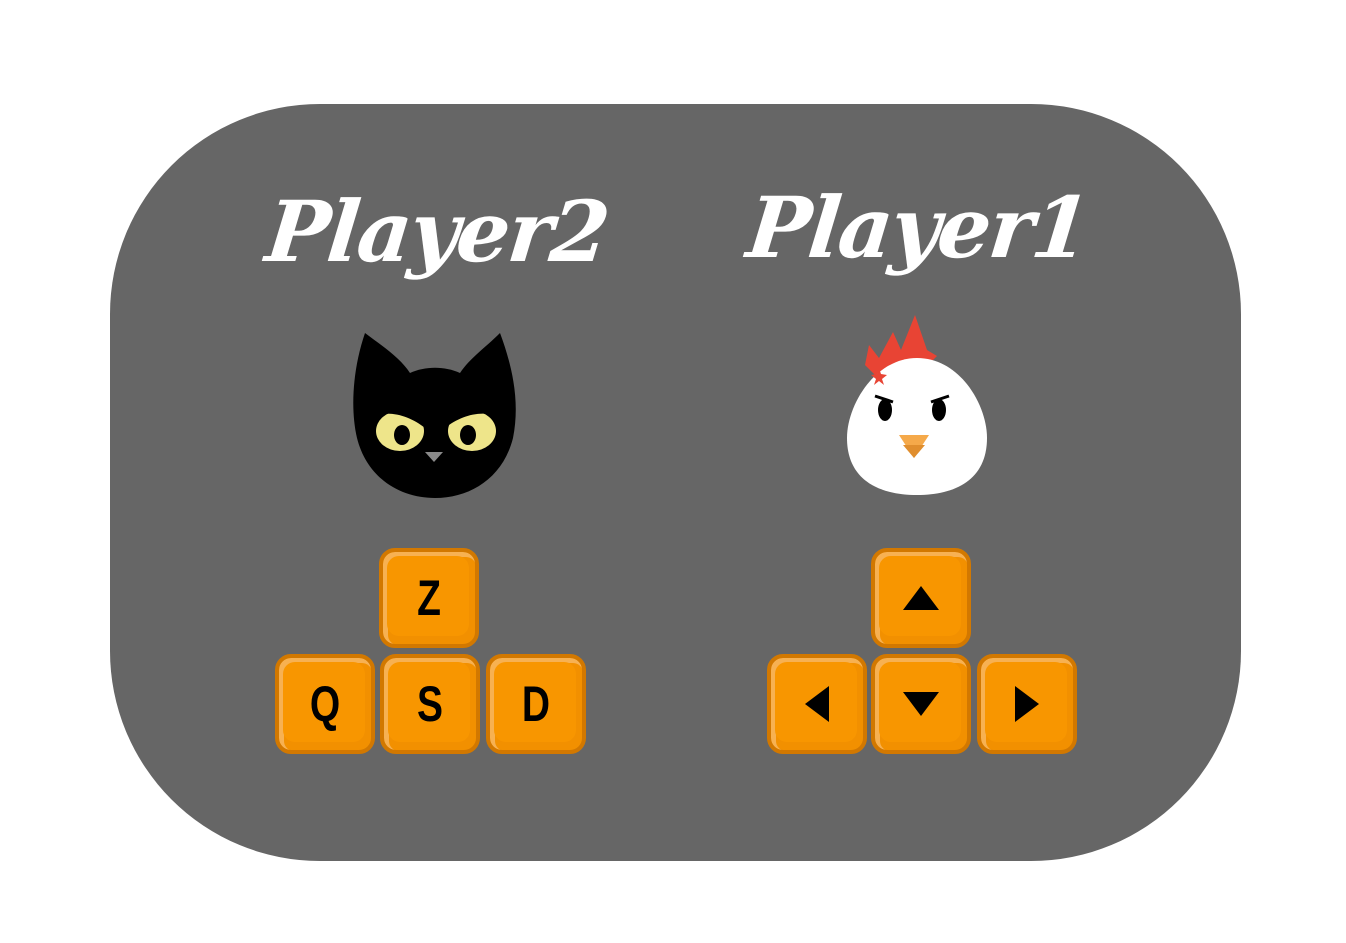 This screenshot has height=943, width=1346. Describe the element at coordinates (918, 227) in the screenshot. I see `player1-title: Player1` at that location.